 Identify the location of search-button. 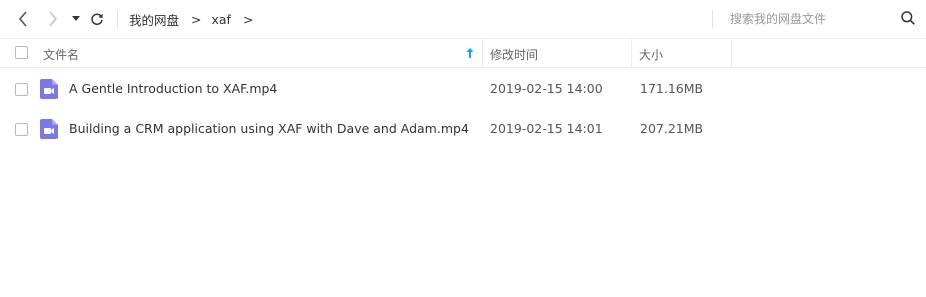
(908, 18).